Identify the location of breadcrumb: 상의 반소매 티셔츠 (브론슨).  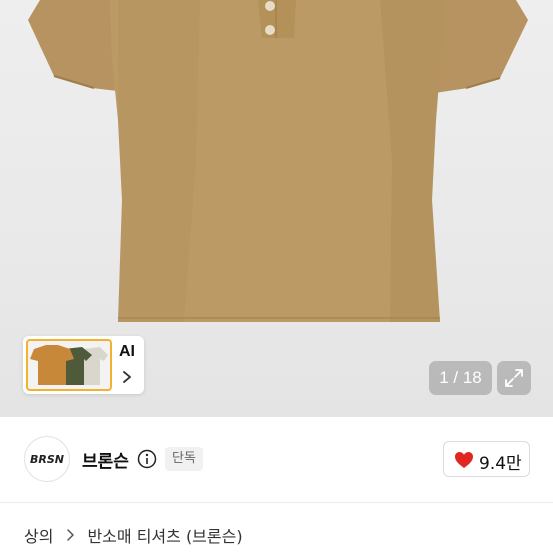
(133, 535).